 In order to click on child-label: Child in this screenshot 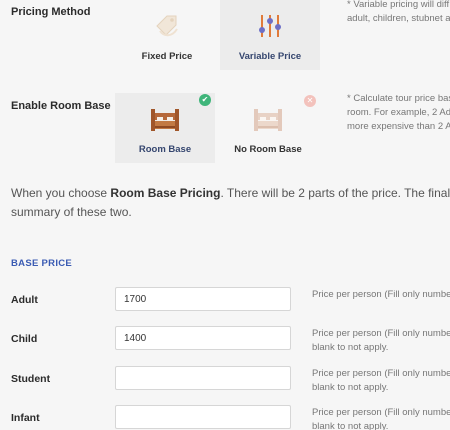, I will do `click(24, 339)`.